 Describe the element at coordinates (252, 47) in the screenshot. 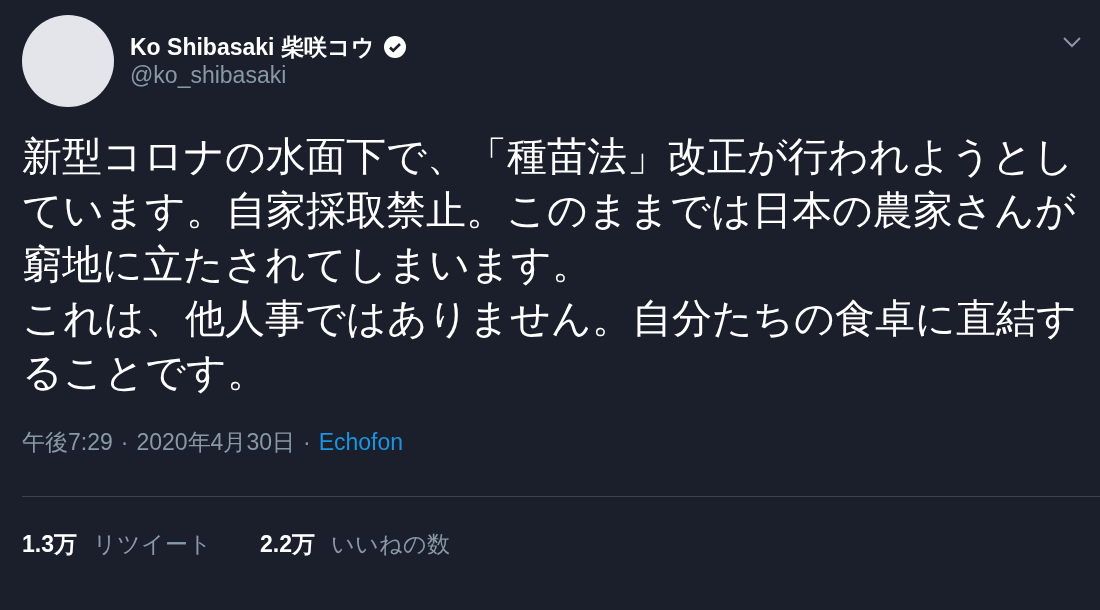

I see `author-name: Ko Shibasaki 柴咲コウ` at that location.